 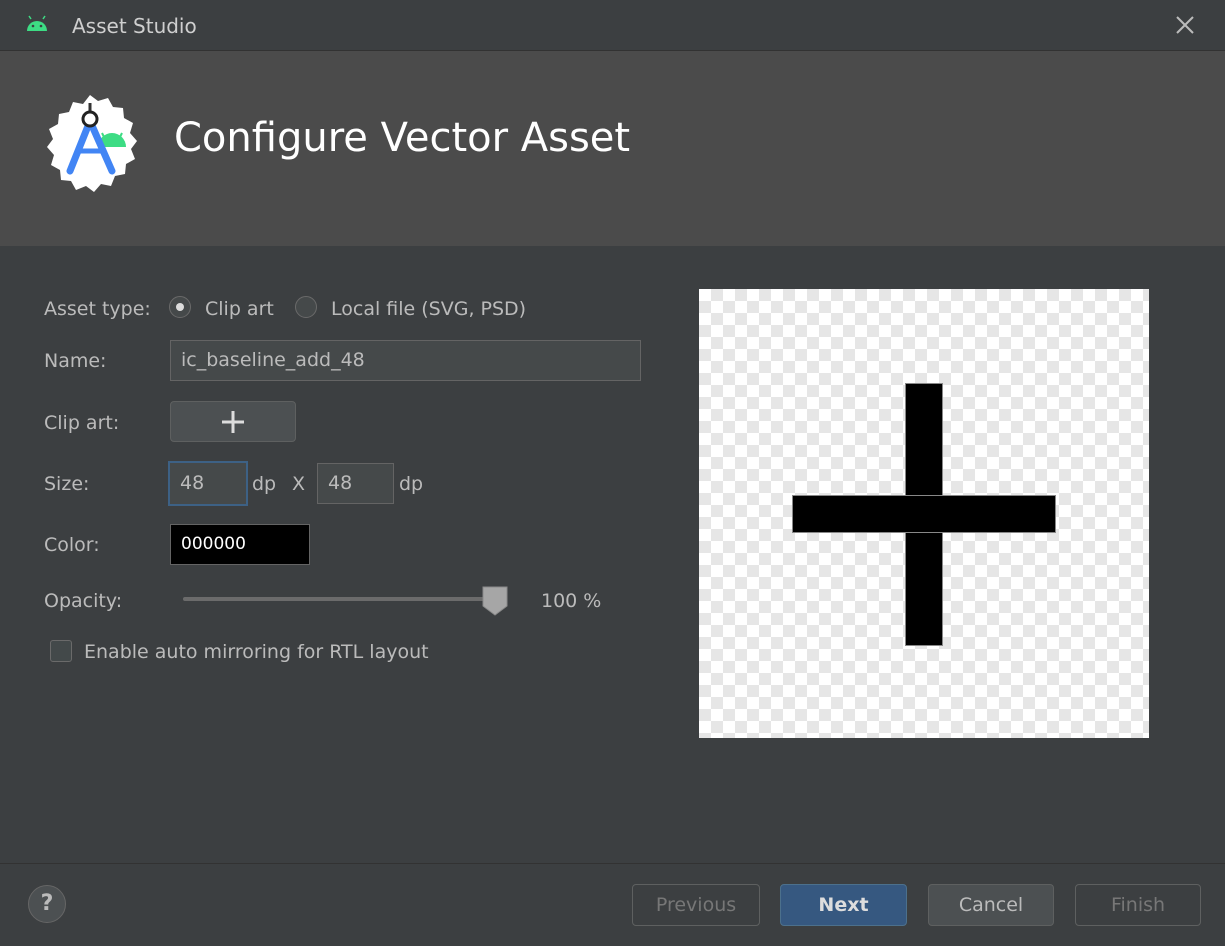 I want to click on android-studio-logo, so click(x=92, y=143).